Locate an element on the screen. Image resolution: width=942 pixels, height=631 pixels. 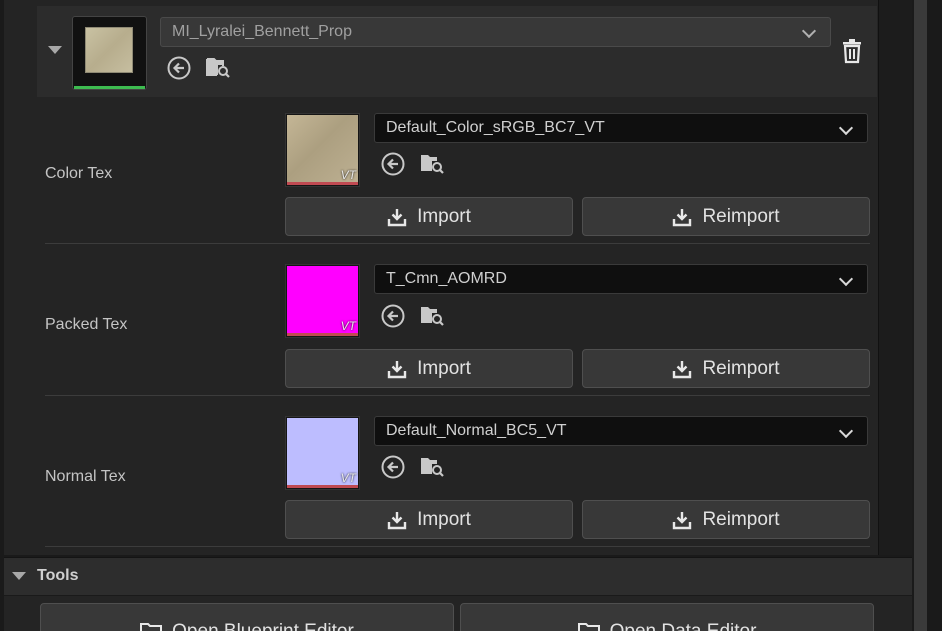
row-label-normal-tex: Normal Tex is located at coordinates (85, 476).